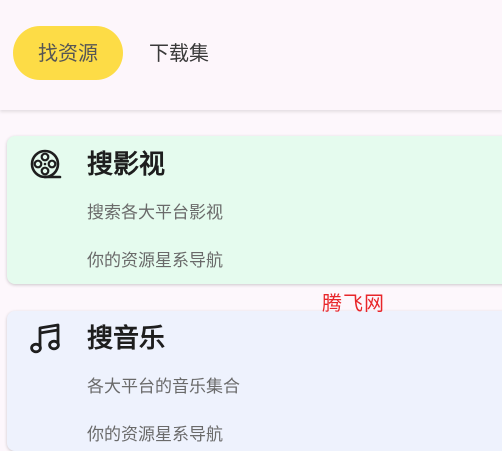 The width and height of the screenshot is (502, 451). I want to click on card-subtitle: 搜索各大平台影视, so click(155, 213).